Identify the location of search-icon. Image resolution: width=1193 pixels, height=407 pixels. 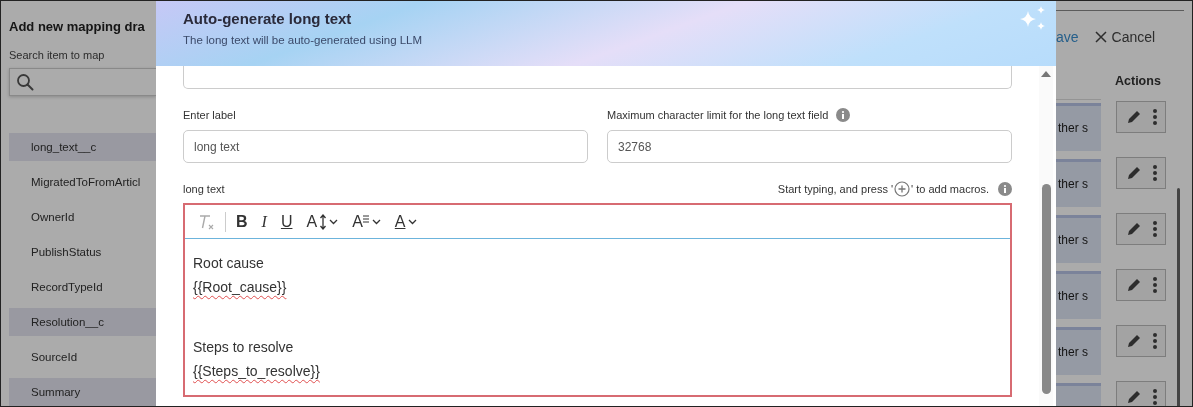
(25, 82).